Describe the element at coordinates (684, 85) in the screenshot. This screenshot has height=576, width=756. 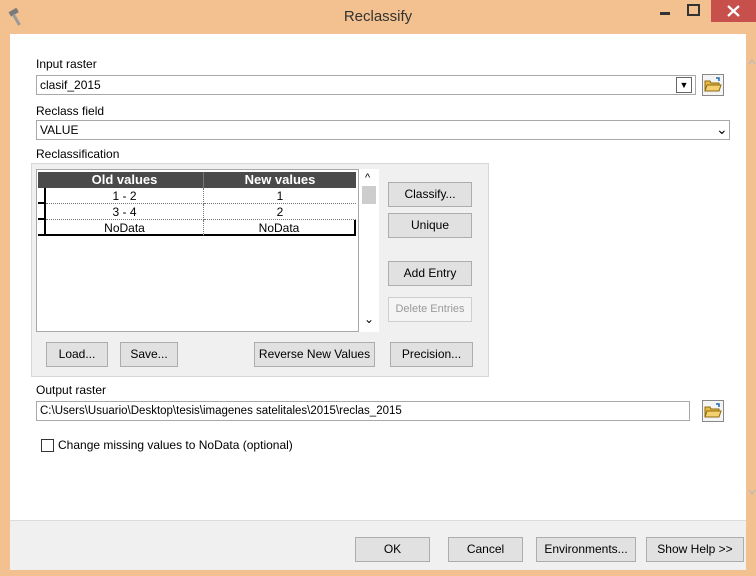
I see `input-raster-dropdown-button: ▼` at that location.